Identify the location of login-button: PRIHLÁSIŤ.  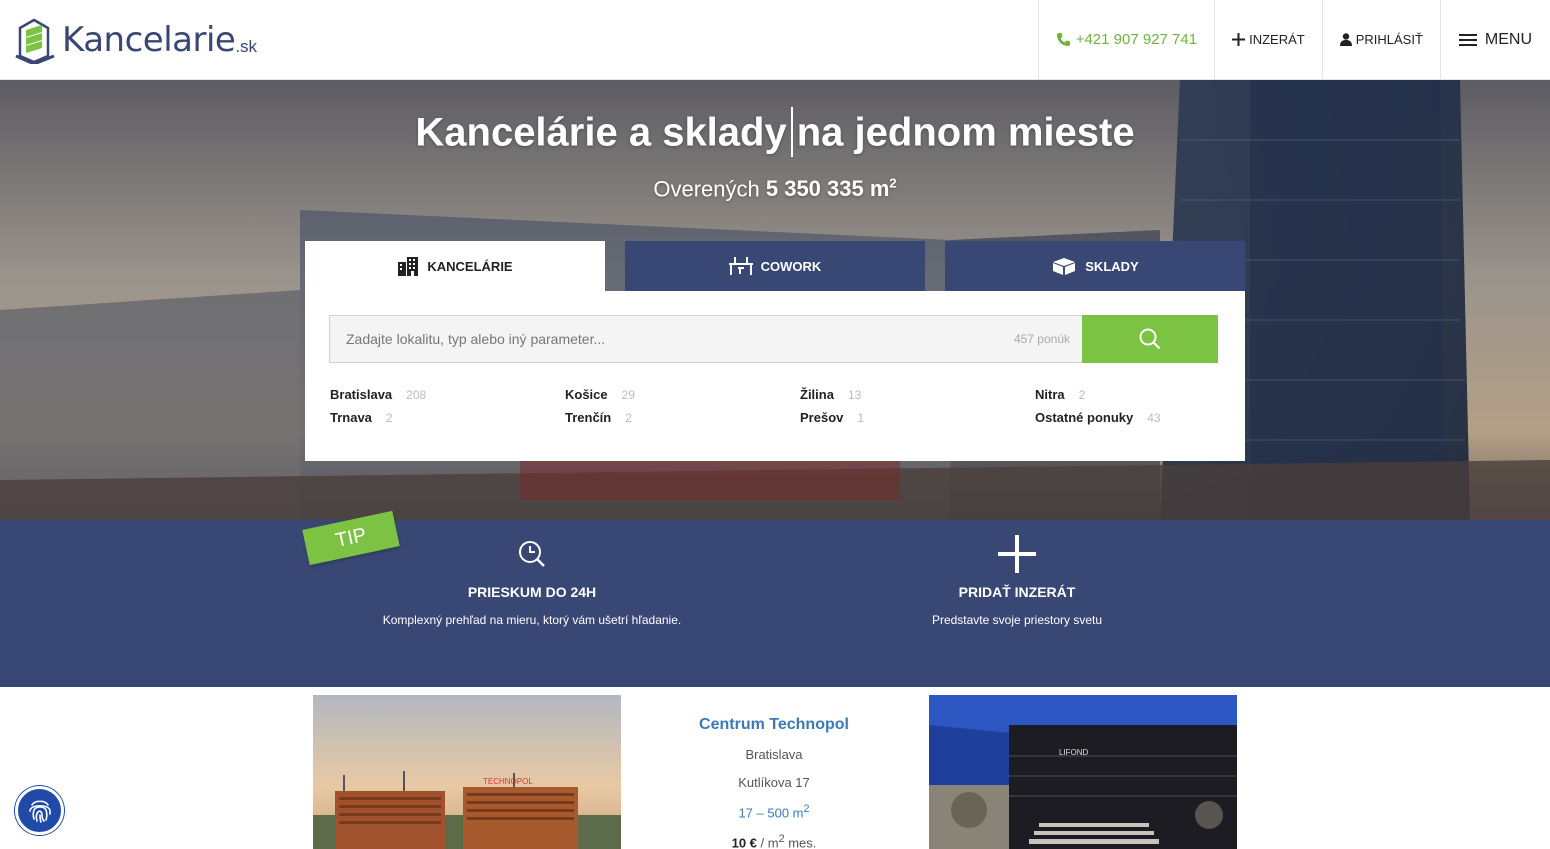
(1380, 39).